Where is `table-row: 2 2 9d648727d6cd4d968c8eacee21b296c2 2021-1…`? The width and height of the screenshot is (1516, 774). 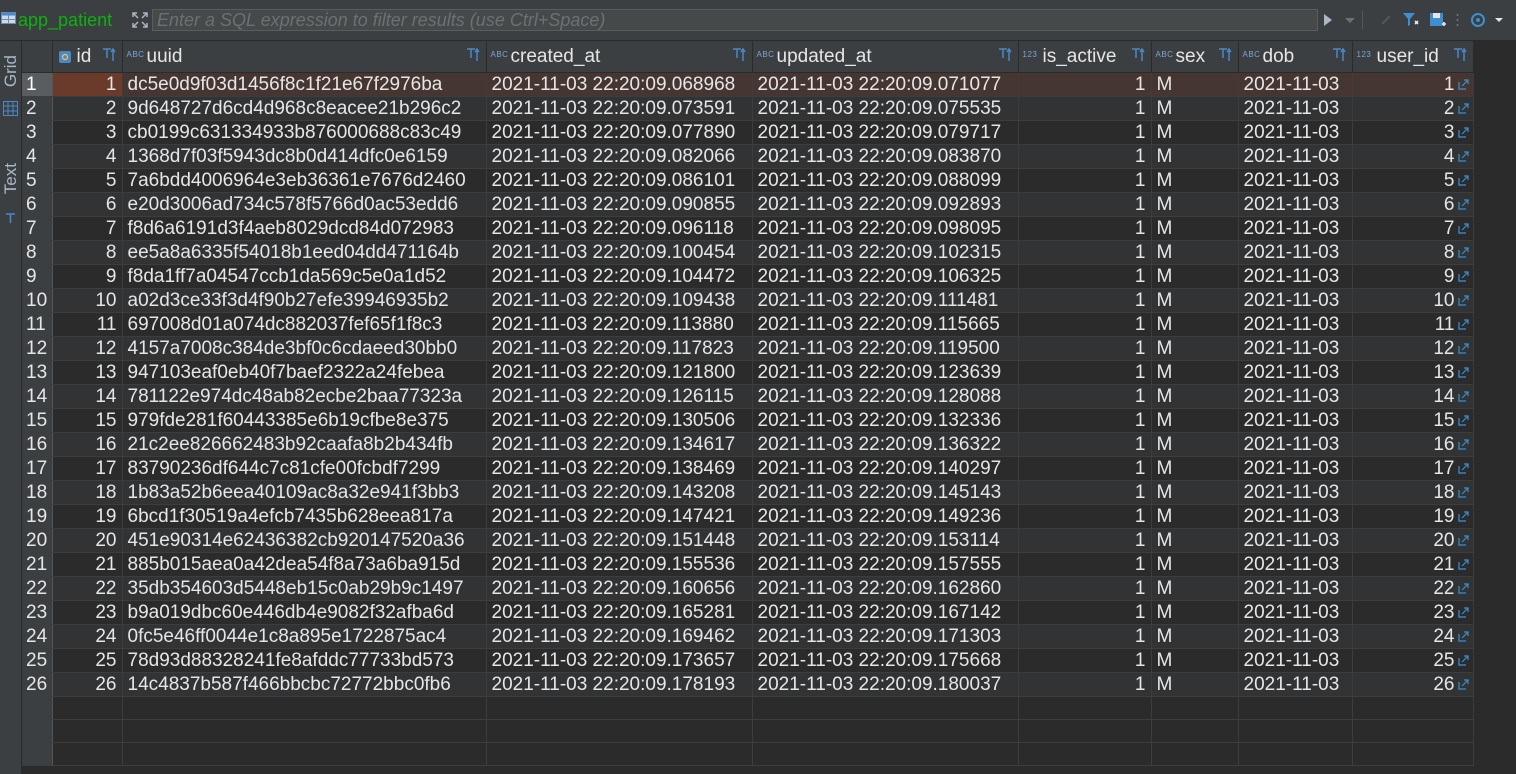
table-row: 2 2 9d648727d6cd4d968c8eacee21b296c2 2021-1… is located at coordinates (748, 108).